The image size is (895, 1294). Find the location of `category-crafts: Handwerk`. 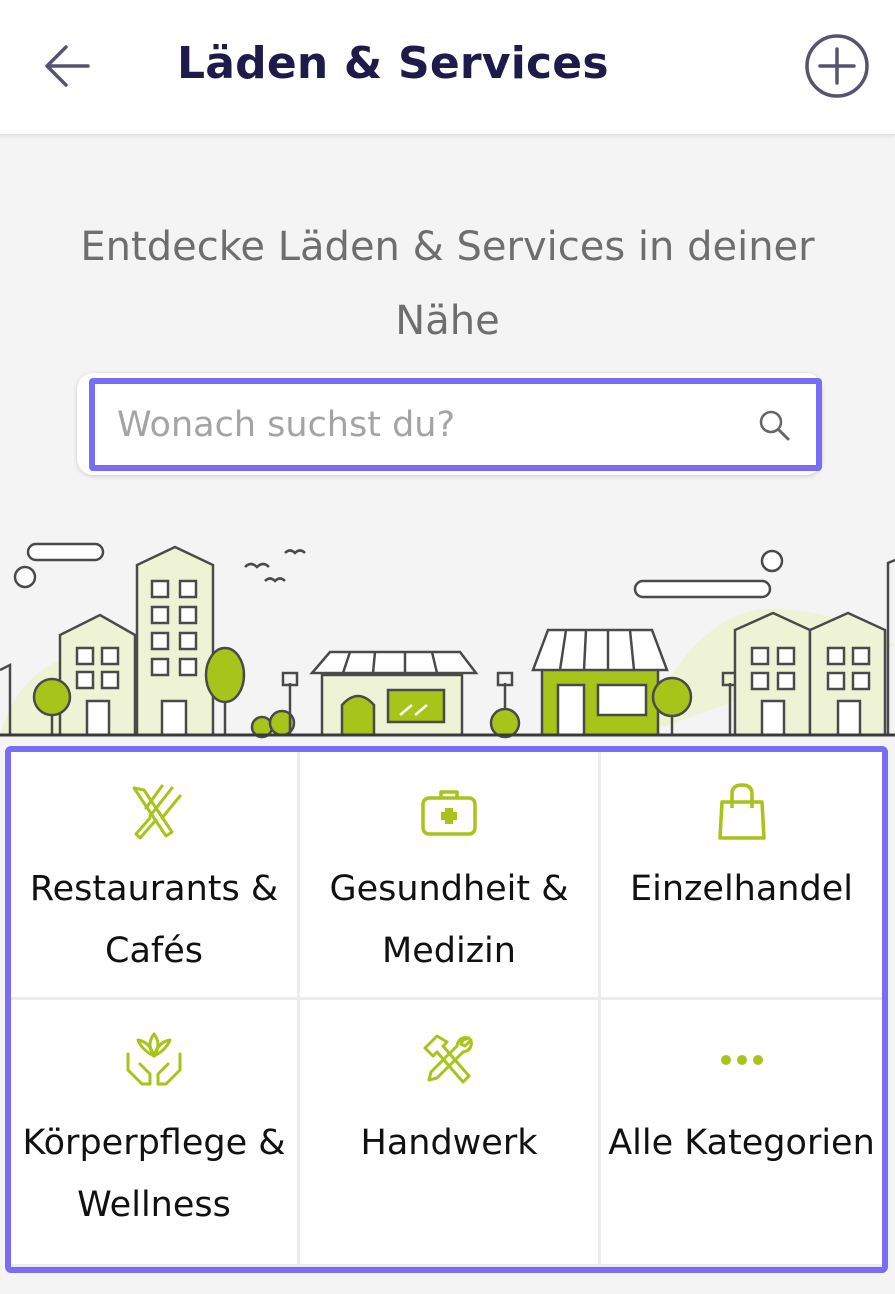

category-crafts: Handwerk is located at coordinates (450, 1133).